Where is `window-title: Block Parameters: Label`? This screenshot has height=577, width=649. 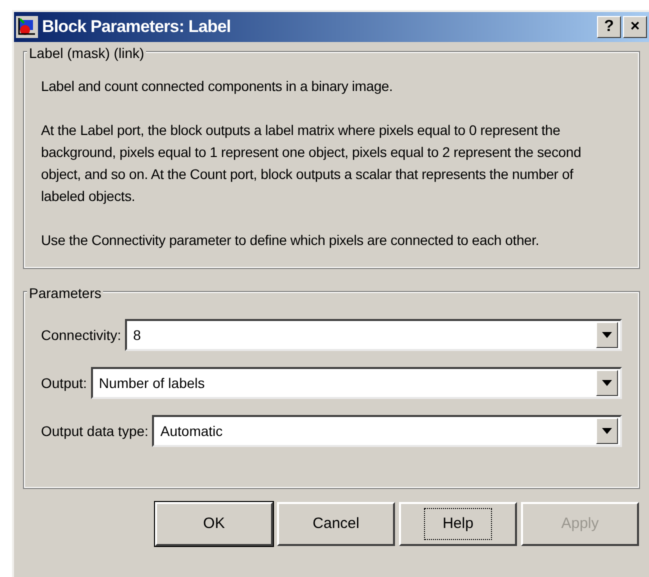 window-title: Block Parameters: Label is located at coordinates (136, 27).